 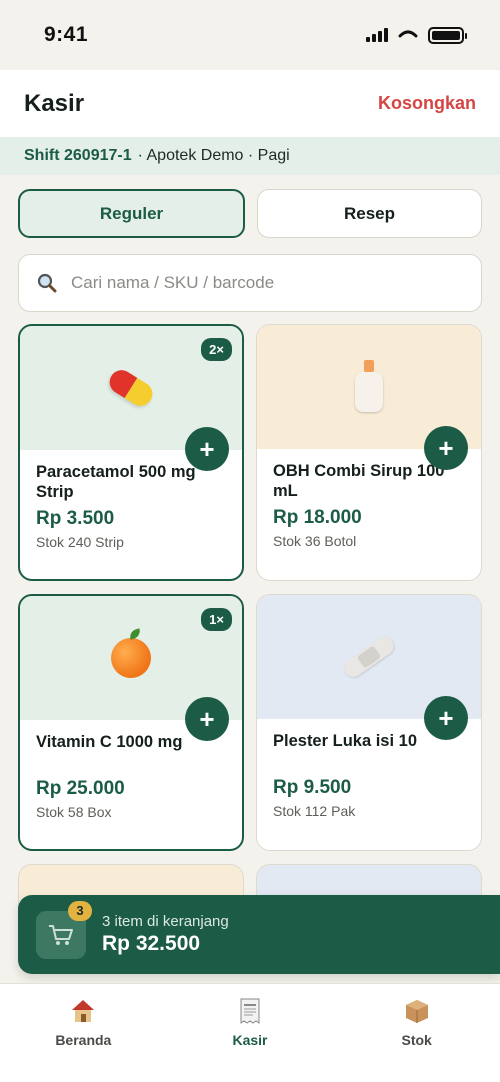 I want to click on product-stock: Stok 240 Strip, so click(x=80, y=542).